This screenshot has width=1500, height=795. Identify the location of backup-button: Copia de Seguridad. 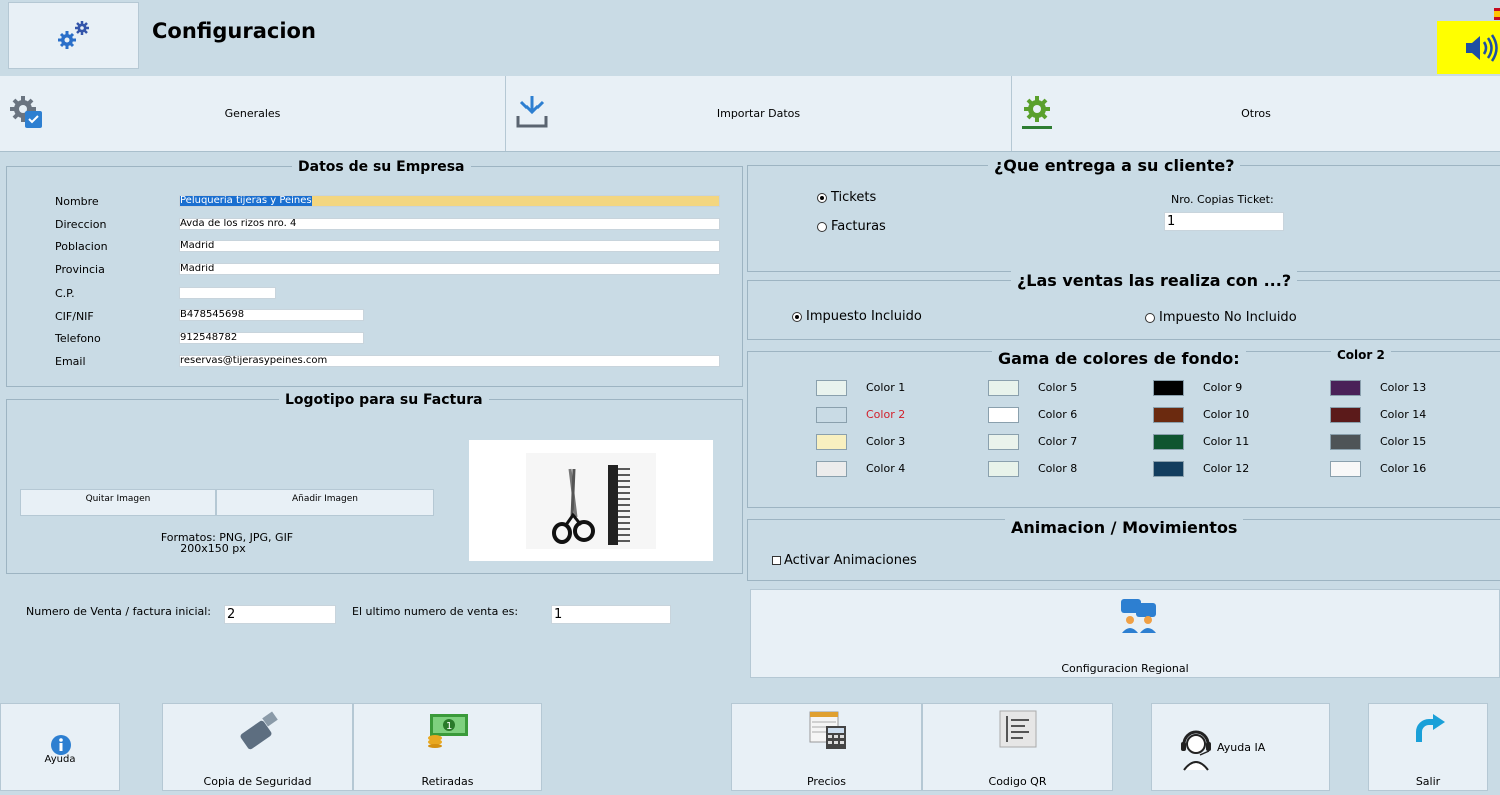
(257, 747).